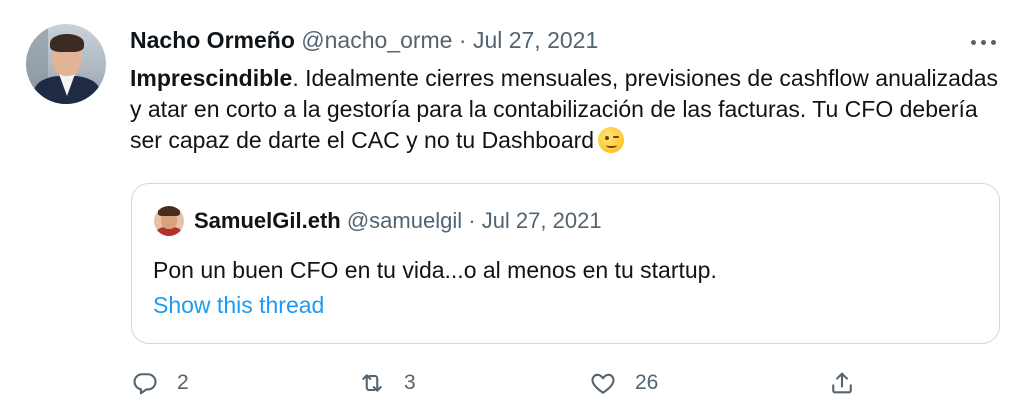 The width and height of the screenshot is (1024, 419). Describe the element at coordinates (647, 382) in the screenshot. I see `like-count: 26` at that location.